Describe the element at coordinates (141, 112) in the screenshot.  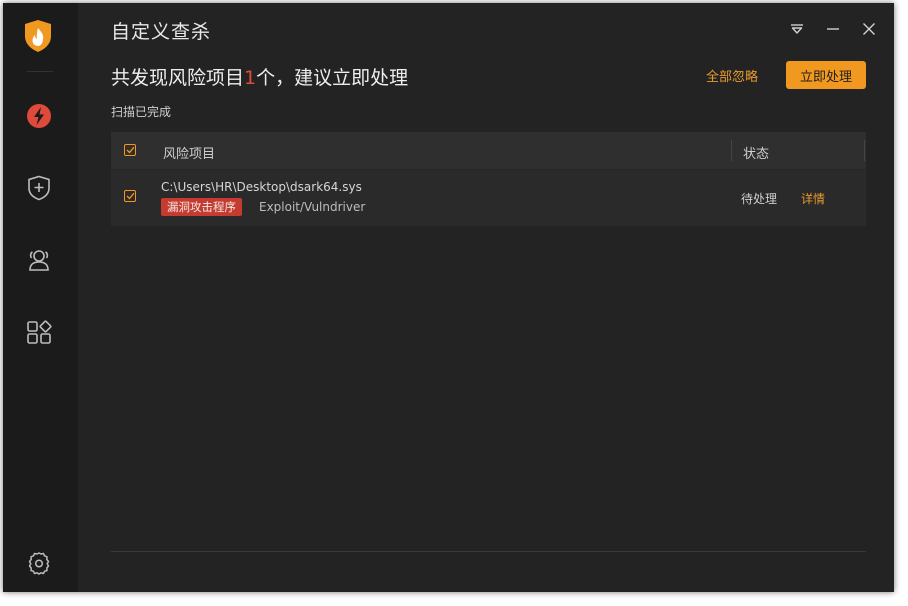
I see `scan-status: 扫描已完成` at that location.